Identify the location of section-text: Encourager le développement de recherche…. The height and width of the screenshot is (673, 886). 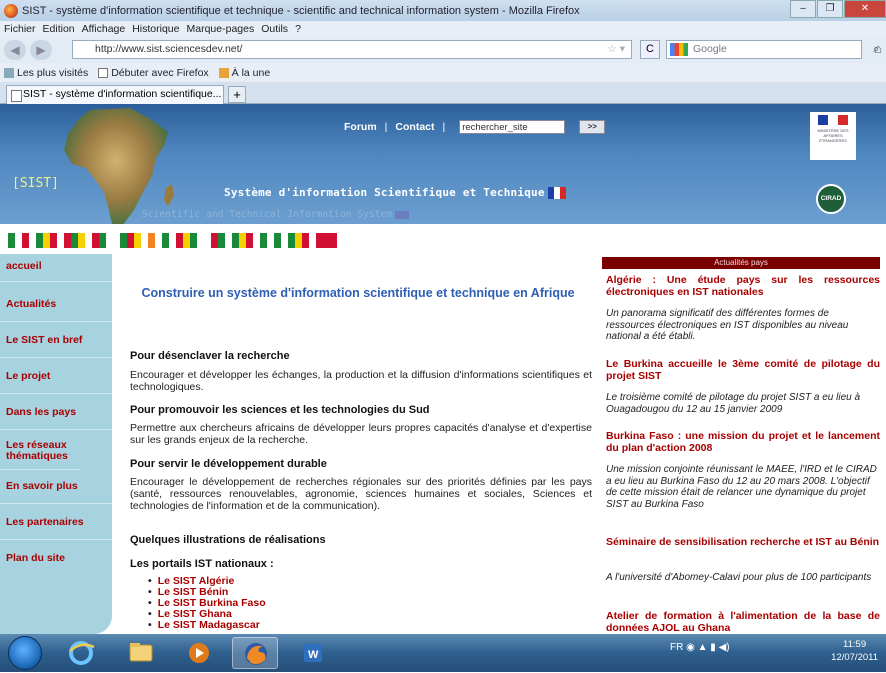
(361, 494).